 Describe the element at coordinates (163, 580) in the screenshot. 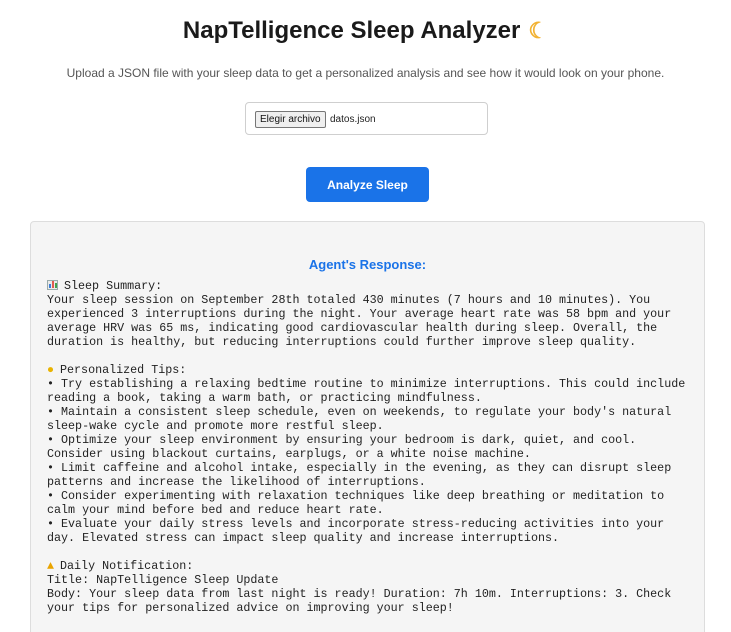

I see `notification-title-line: Title: NapTelligence Sleep Update` at that location.